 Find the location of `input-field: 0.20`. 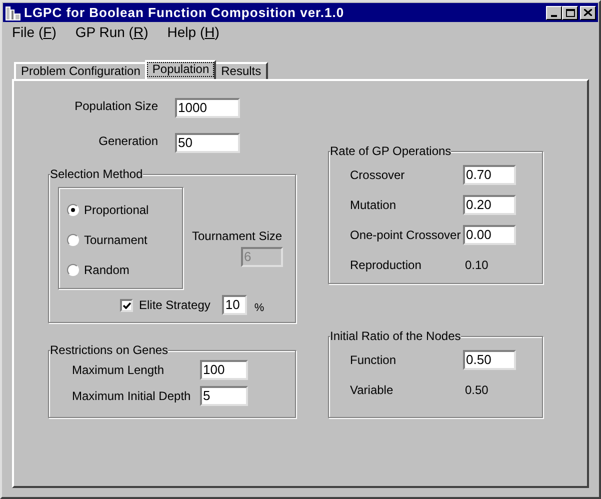

input-field: 0.20 is located at coordinates (489, 205).